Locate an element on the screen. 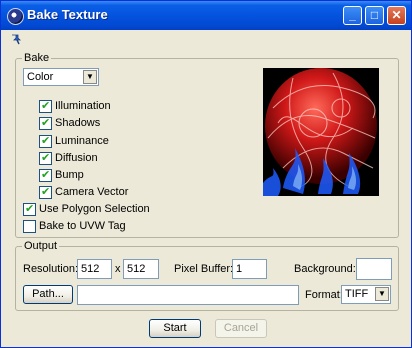 This screenshot has height=348, width=412. format-value: TIFF is located at coordinates (357, 294).